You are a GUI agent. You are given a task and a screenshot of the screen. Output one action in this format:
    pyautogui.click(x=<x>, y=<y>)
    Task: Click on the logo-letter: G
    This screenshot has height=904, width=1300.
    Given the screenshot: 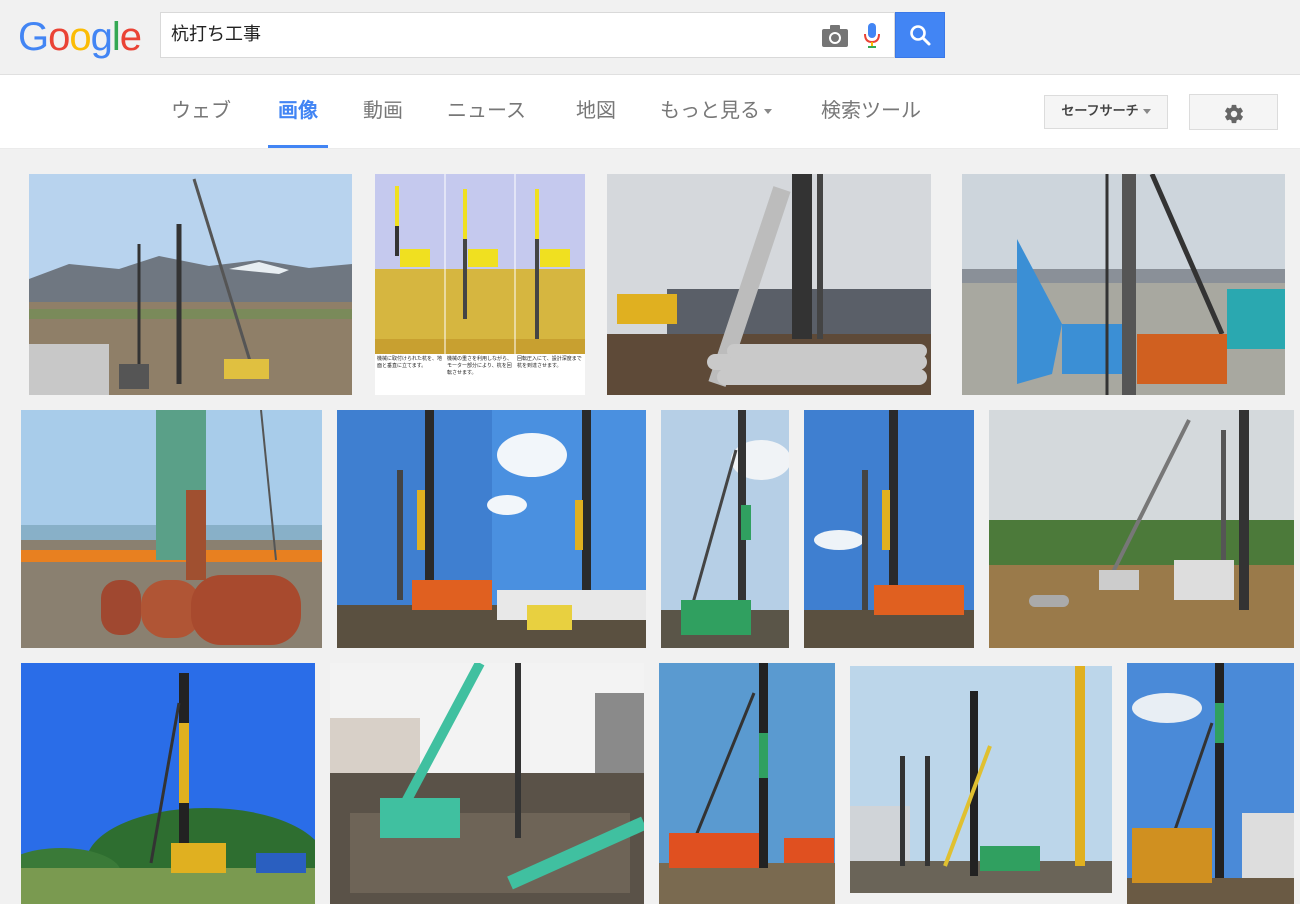 What is the action you would take?
    pyautogui.click(x=33, y=37)
    